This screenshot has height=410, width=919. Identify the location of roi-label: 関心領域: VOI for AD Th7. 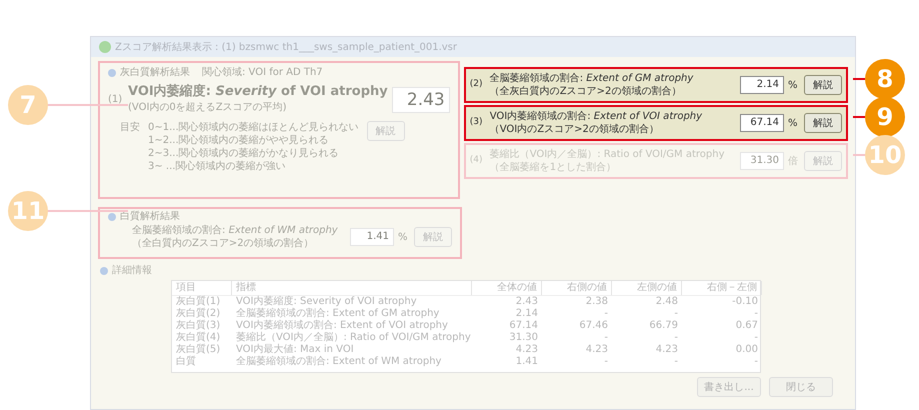
(262, 73).